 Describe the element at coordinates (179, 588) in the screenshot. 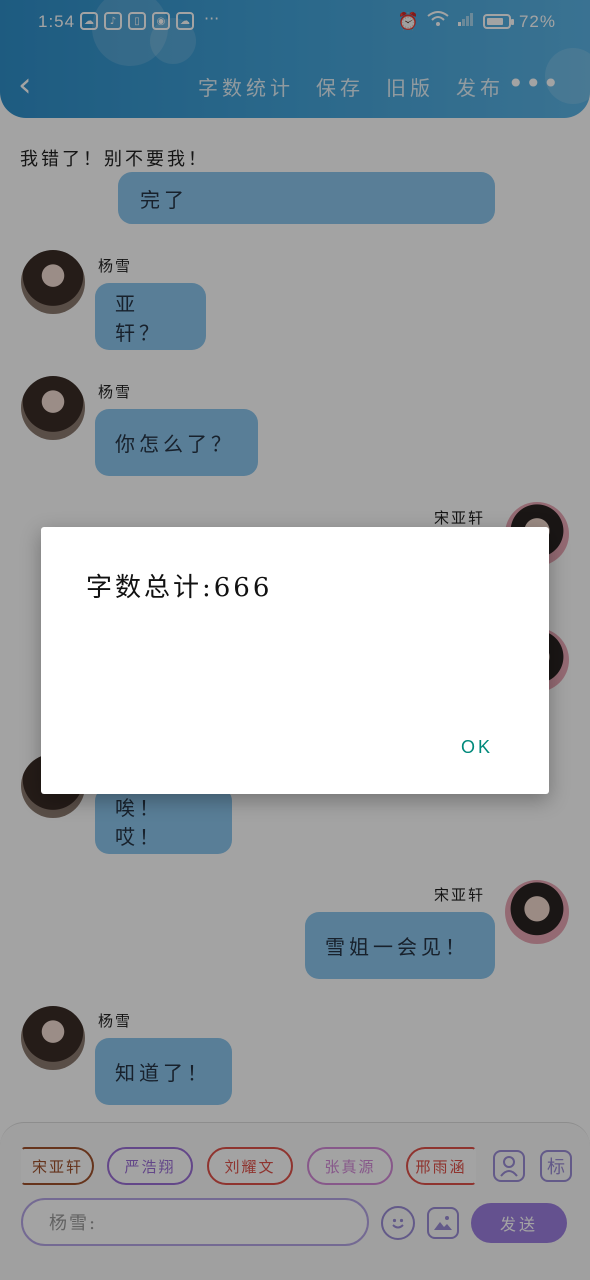

I see `dialog-message: 字数总计:666` at that location.